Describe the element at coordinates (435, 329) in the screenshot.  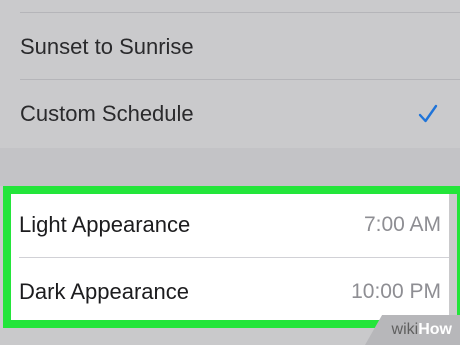
I see `watermark-how: How` at that location.